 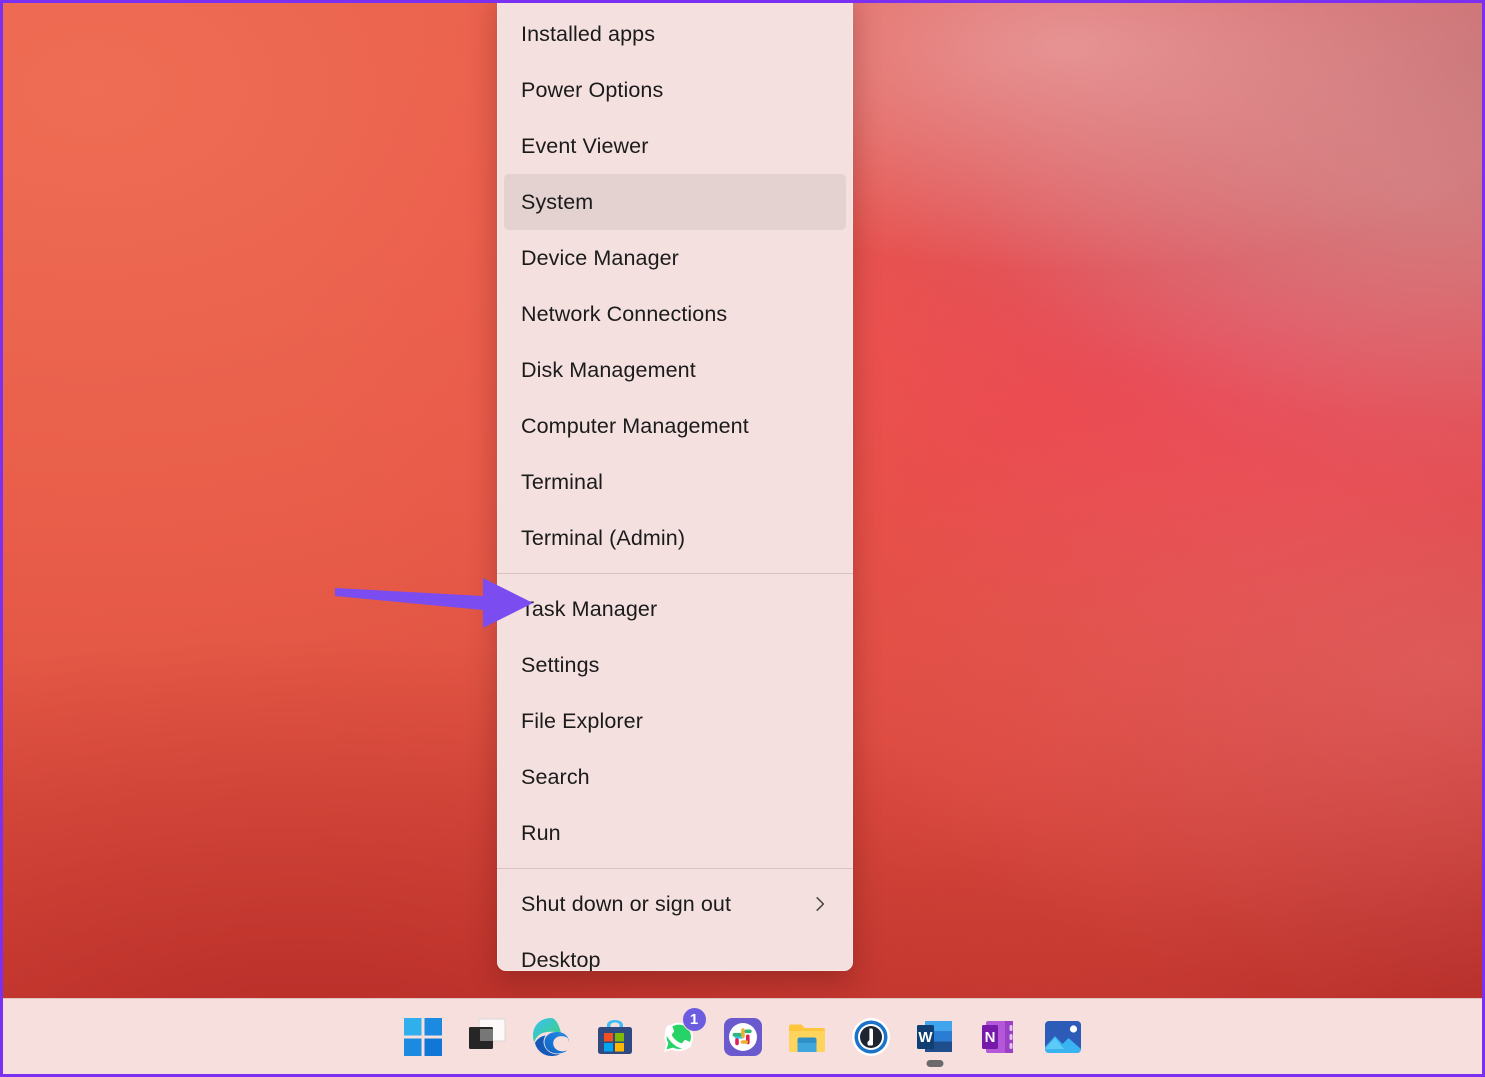 I want to click on edge-icon, so click(x=551, y=1037).